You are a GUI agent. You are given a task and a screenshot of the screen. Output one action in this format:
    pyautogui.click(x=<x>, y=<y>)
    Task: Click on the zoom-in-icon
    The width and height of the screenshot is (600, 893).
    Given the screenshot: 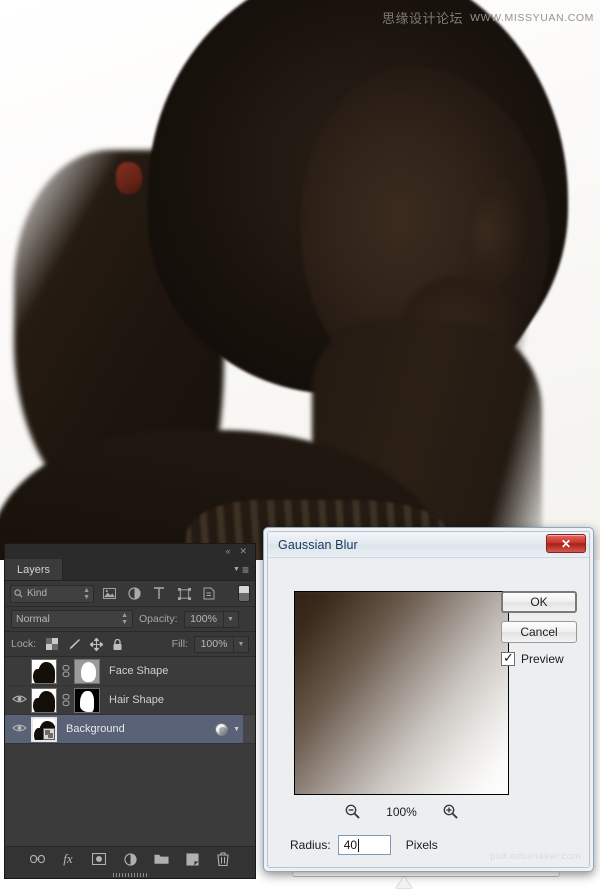 What is the action you would take?
    pyautogui.click(x=450, y=811)
    